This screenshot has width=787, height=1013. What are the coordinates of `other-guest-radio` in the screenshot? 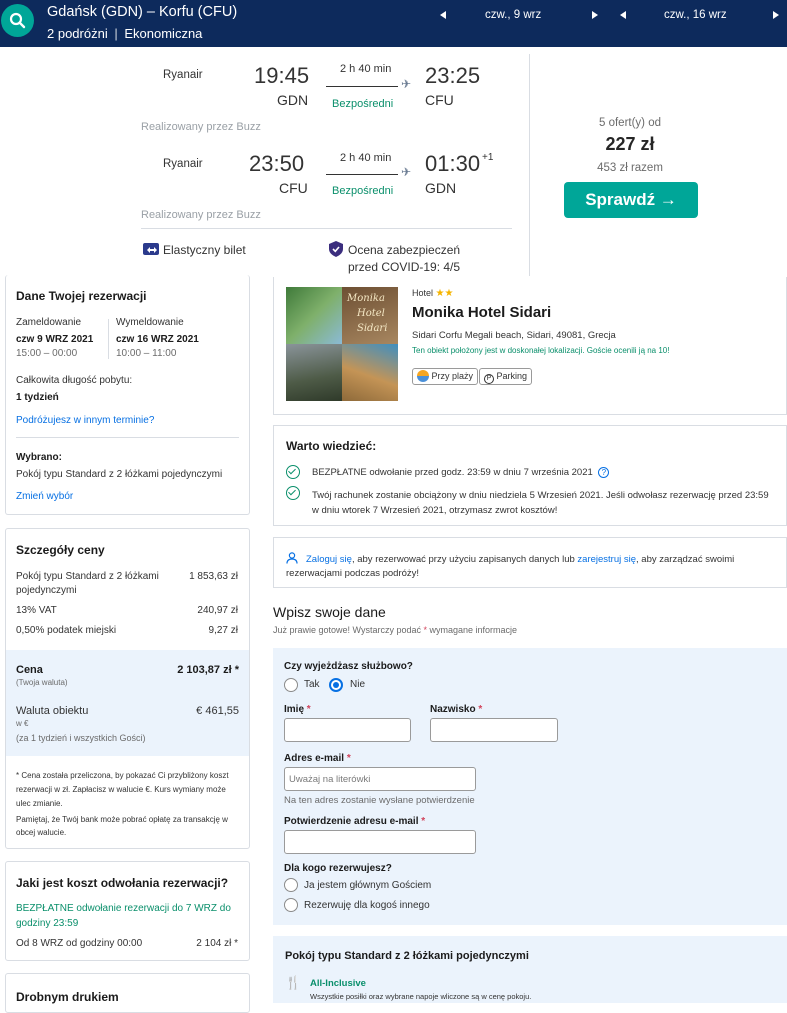 It's located at (291, 905).